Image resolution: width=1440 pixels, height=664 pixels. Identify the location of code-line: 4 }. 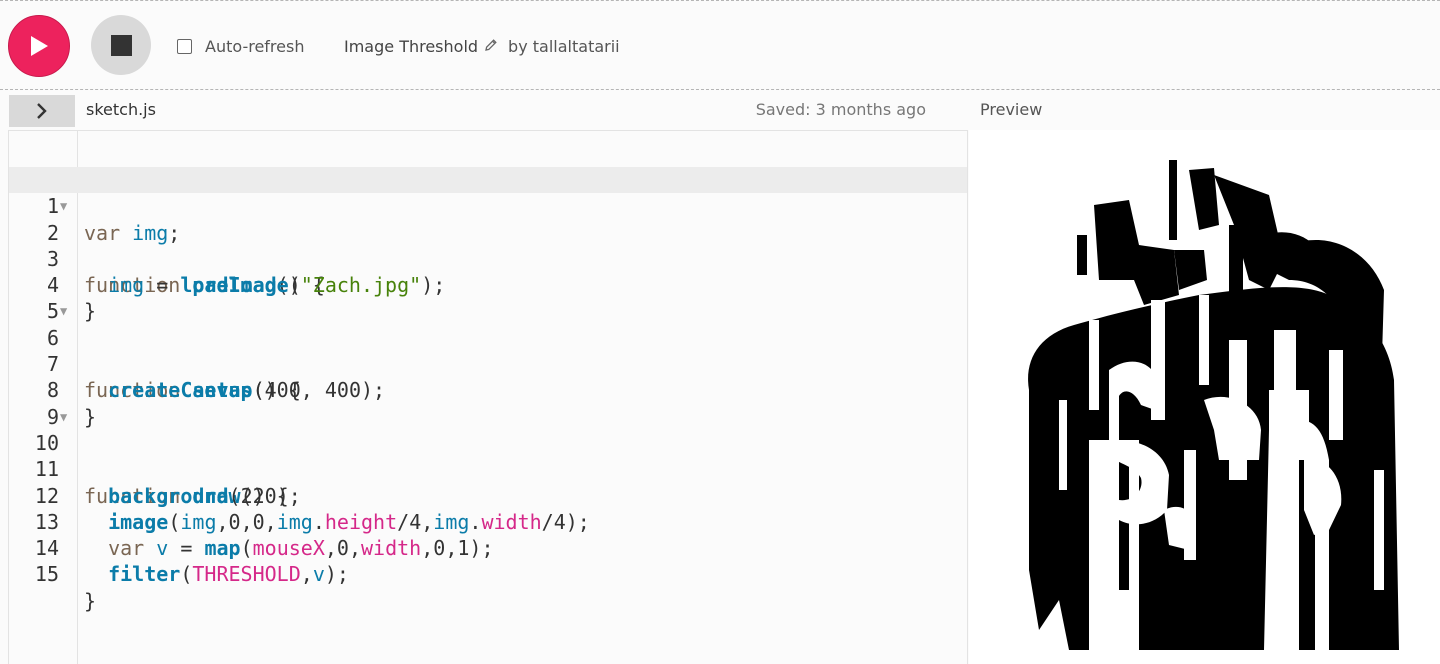
(488, 284).